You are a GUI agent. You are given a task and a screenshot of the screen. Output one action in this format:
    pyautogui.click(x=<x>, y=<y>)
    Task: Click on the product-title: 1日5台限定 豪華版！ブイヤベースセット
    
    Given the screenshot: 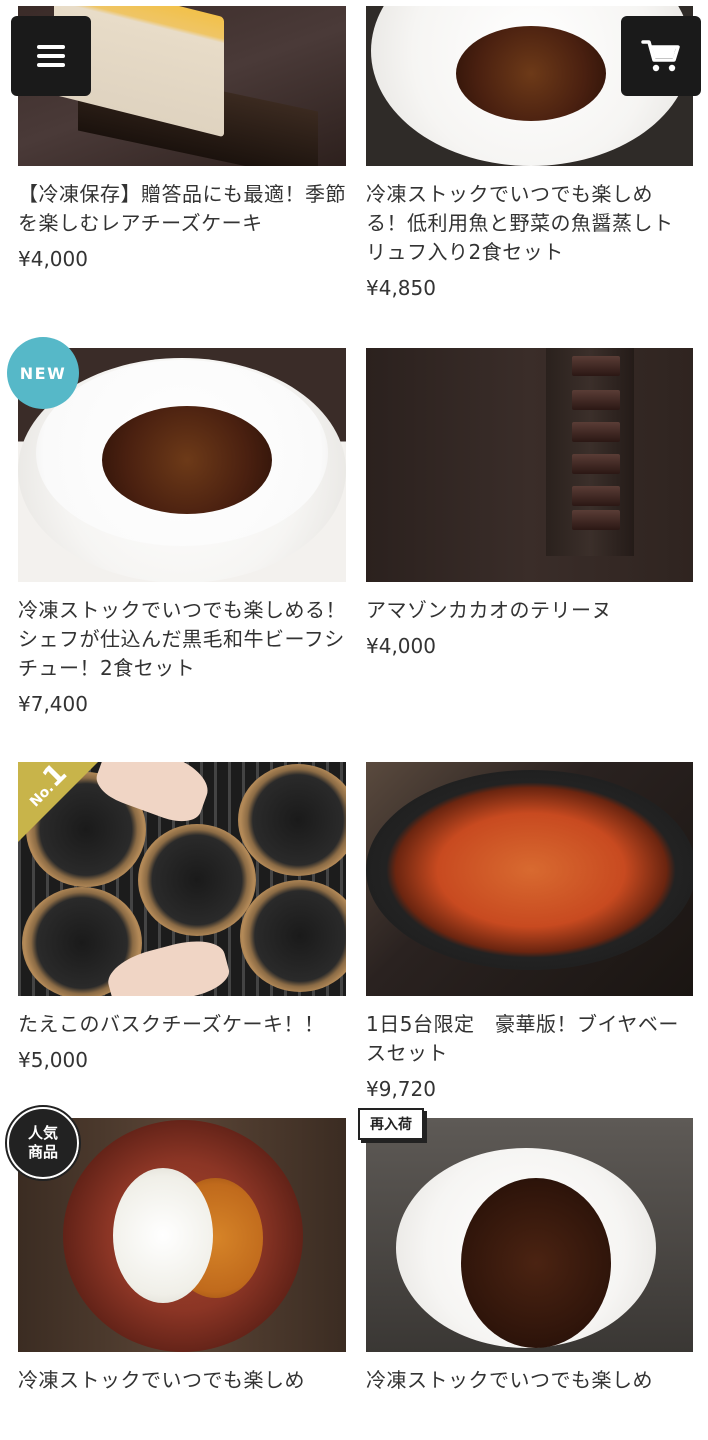 What is the action you would take?
    pyautogui.click(x=529, y=1039)
    